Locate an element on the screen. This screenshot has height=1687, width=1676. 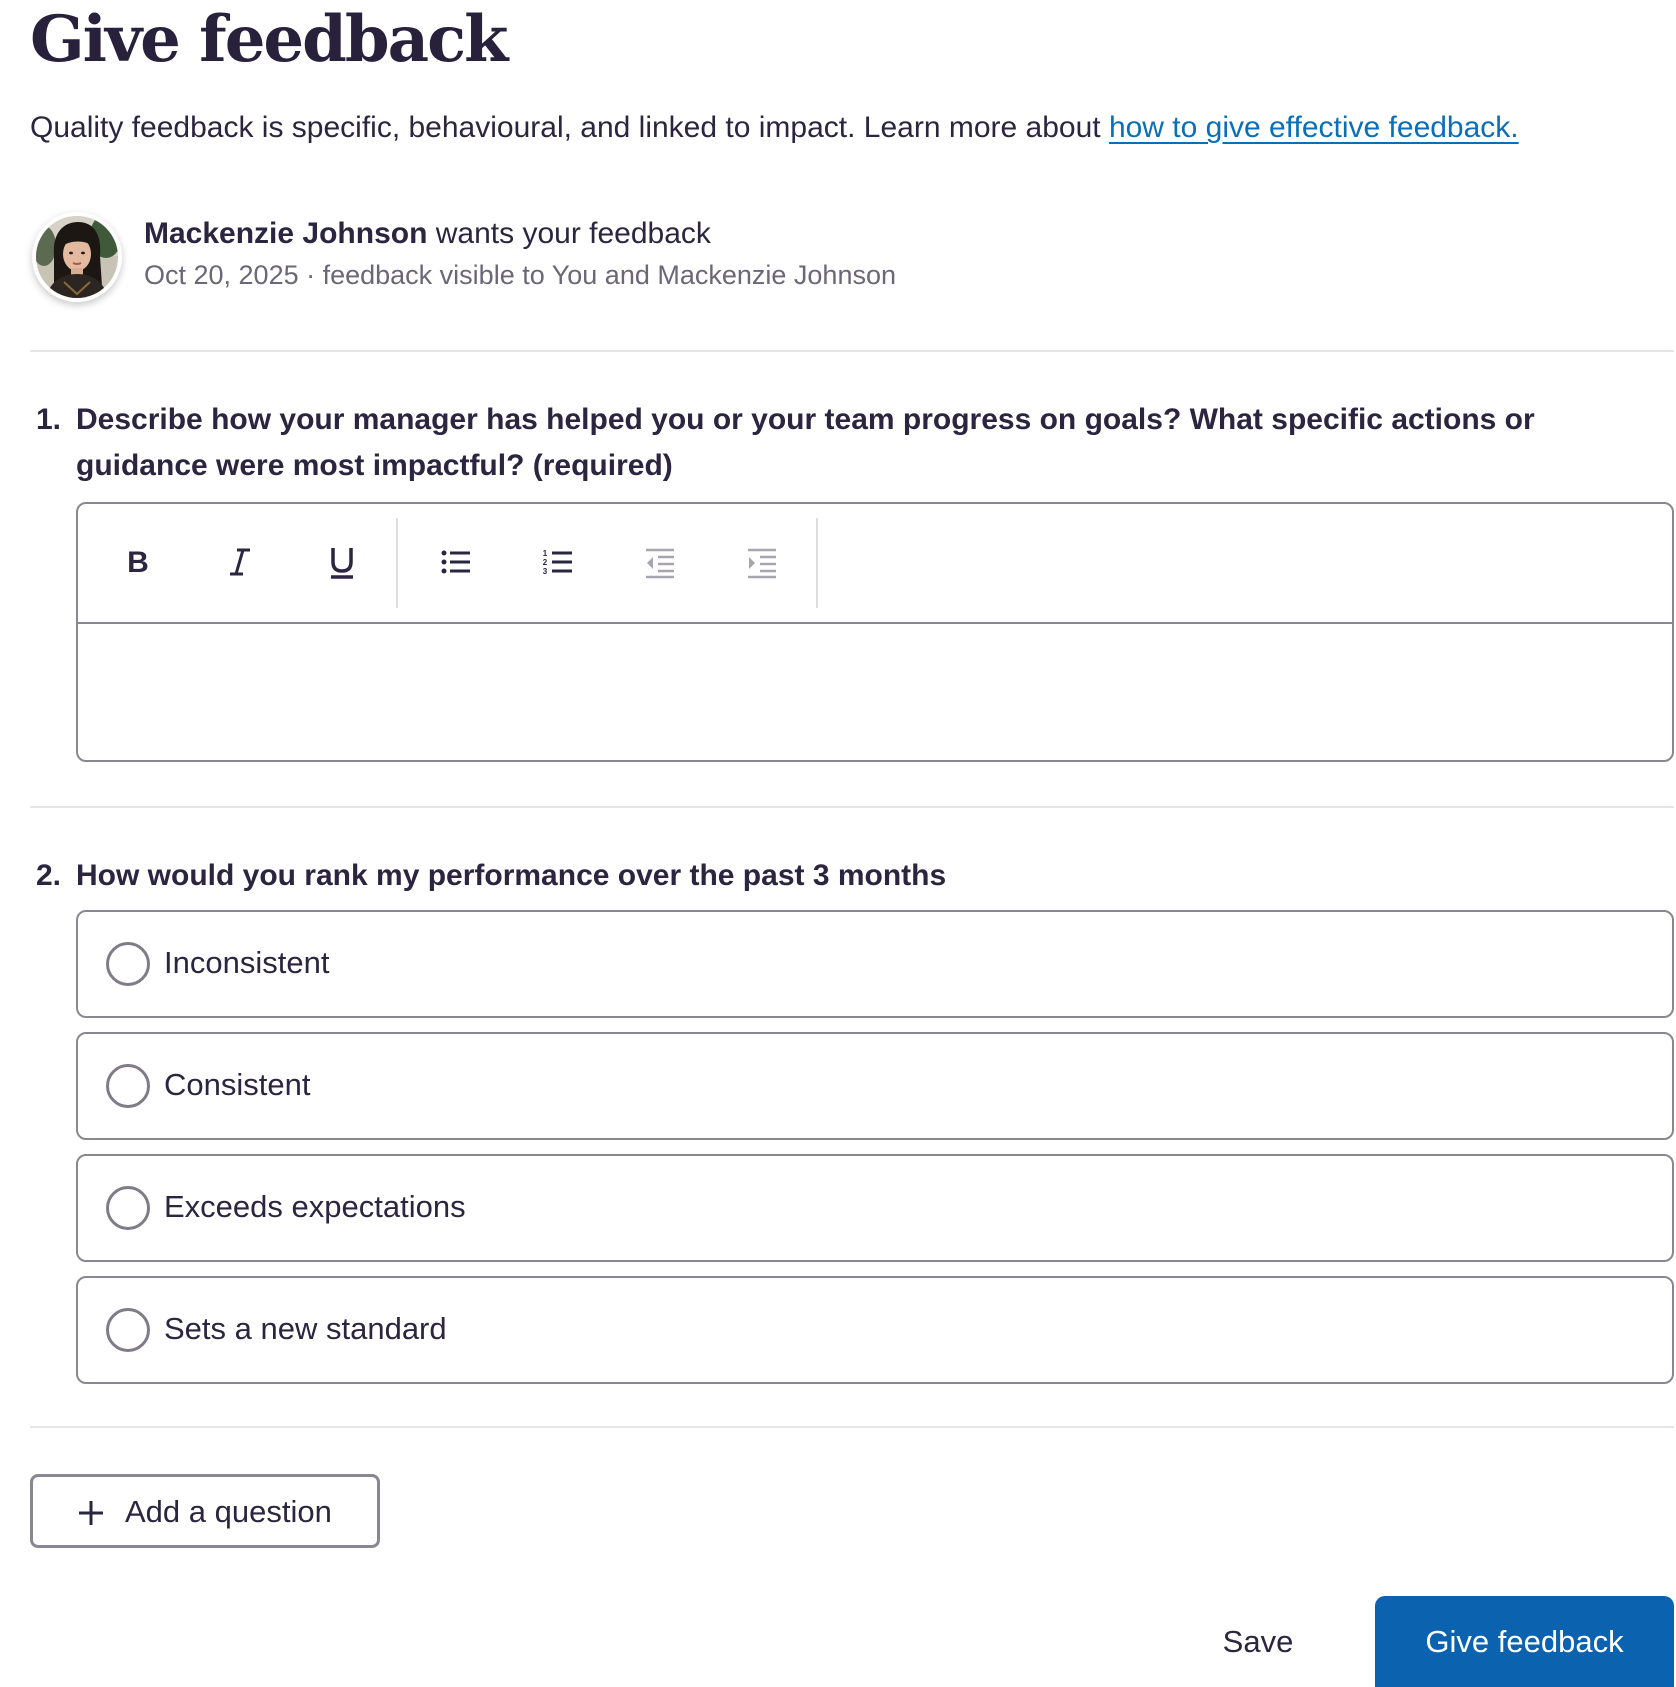
numbered-list-button: 1 2 3 is located at coordinates (558, 562).